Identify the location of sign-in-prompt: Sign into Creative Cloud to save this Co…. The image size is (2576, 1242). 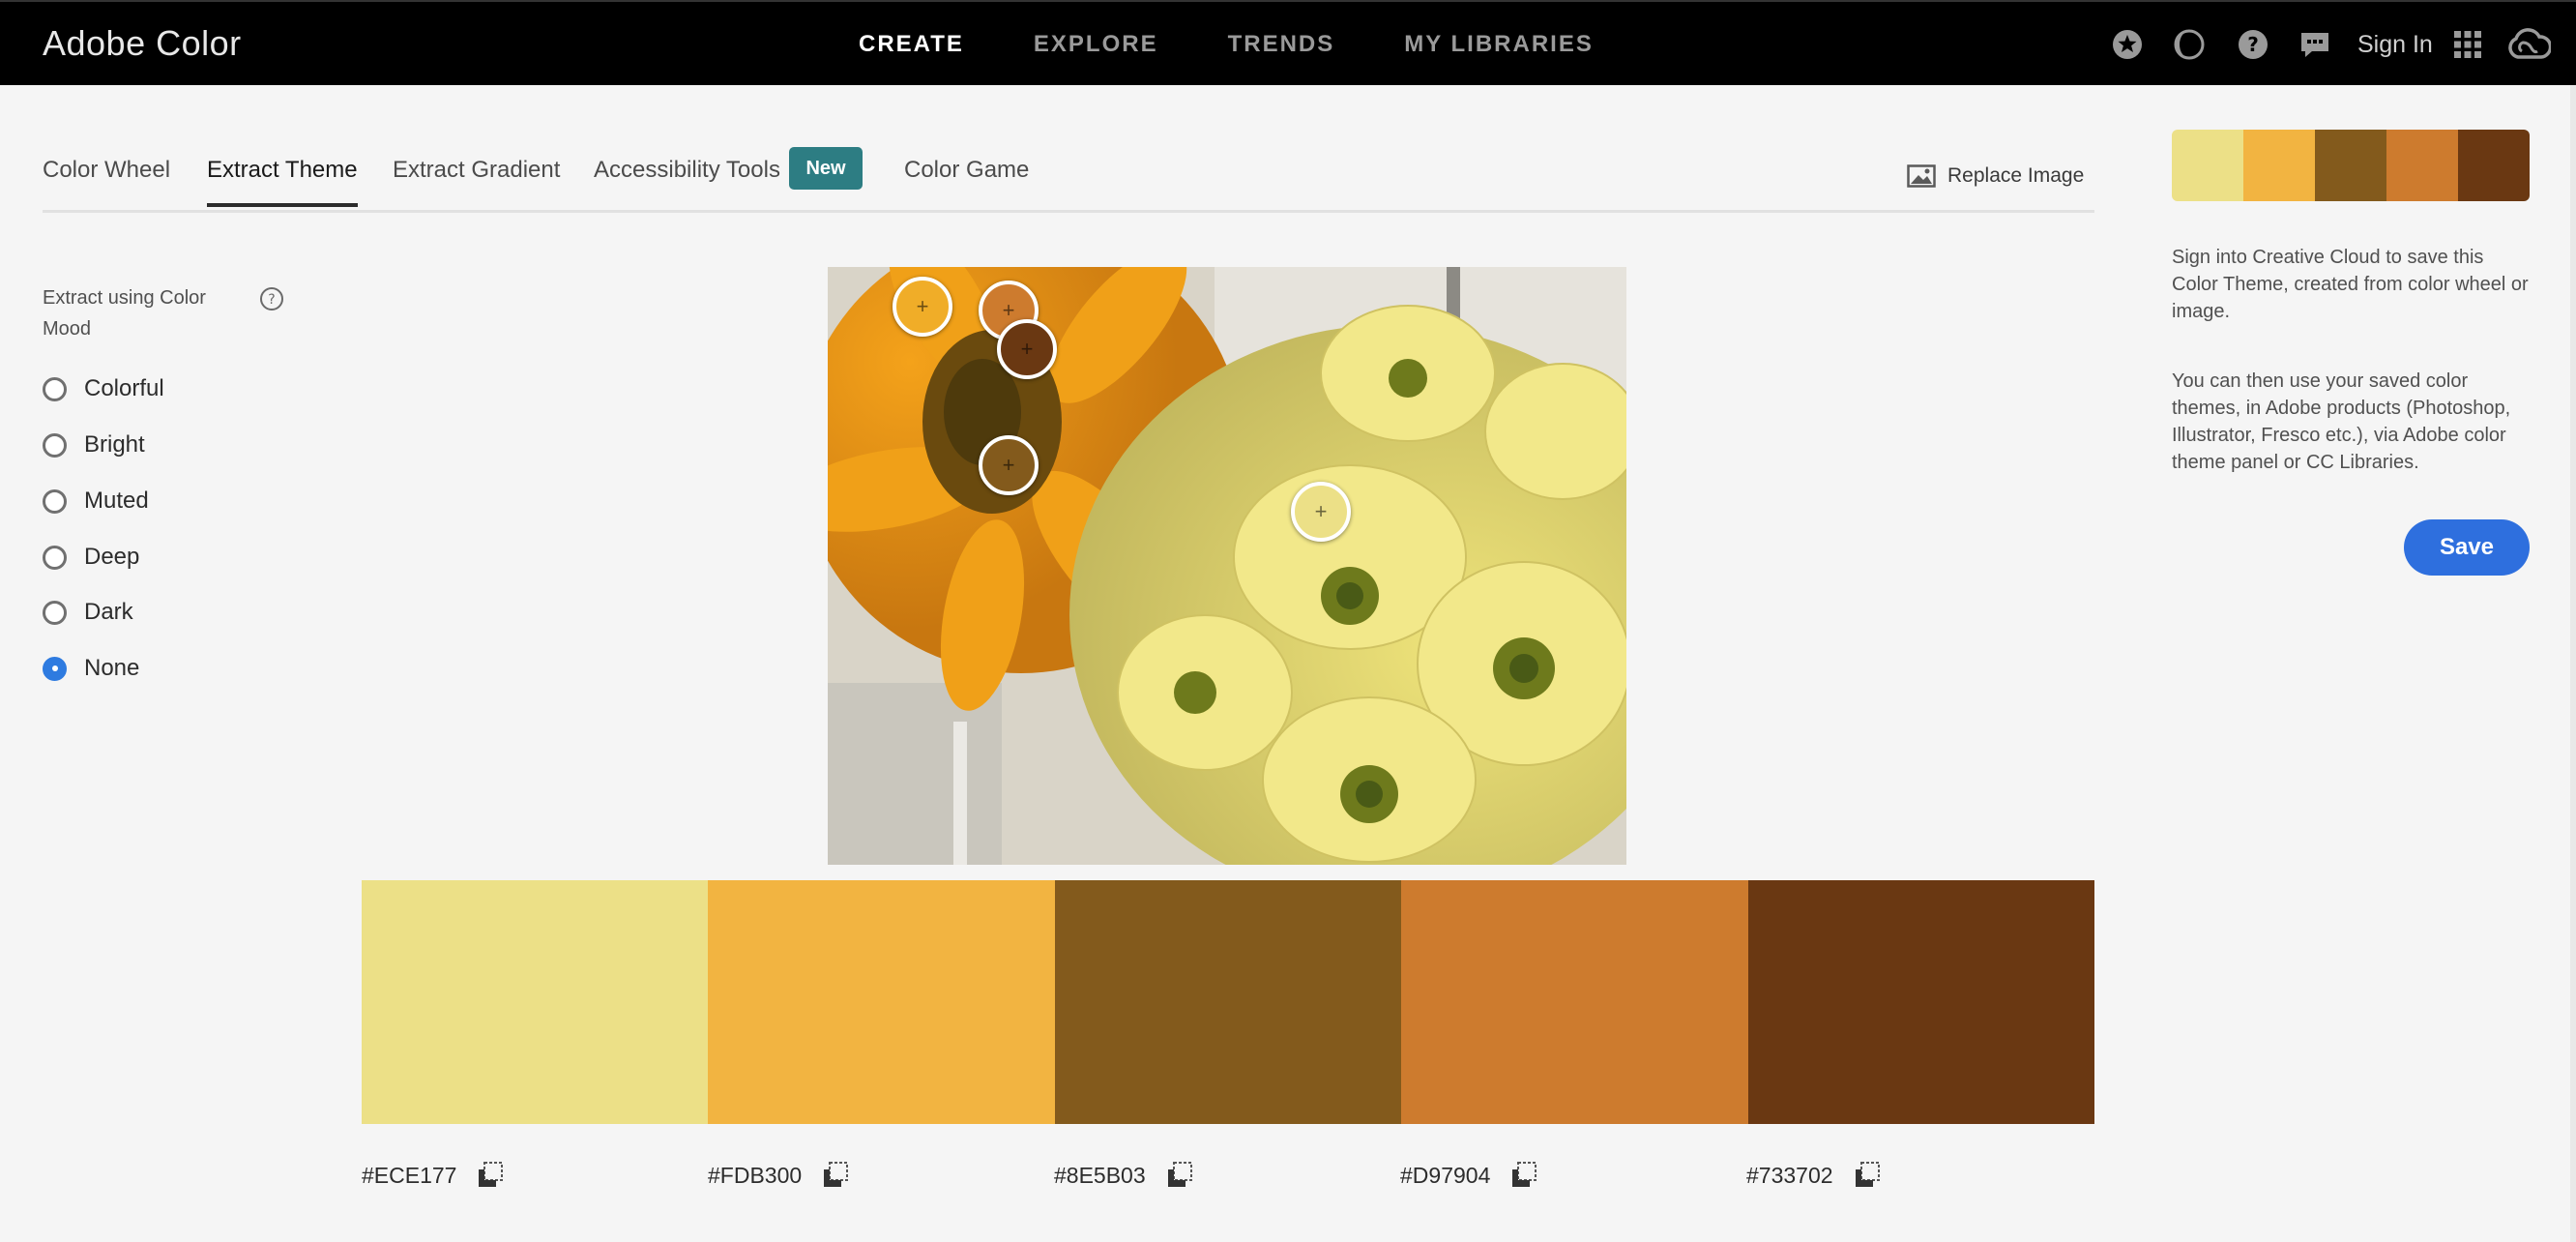
(2350, 284).